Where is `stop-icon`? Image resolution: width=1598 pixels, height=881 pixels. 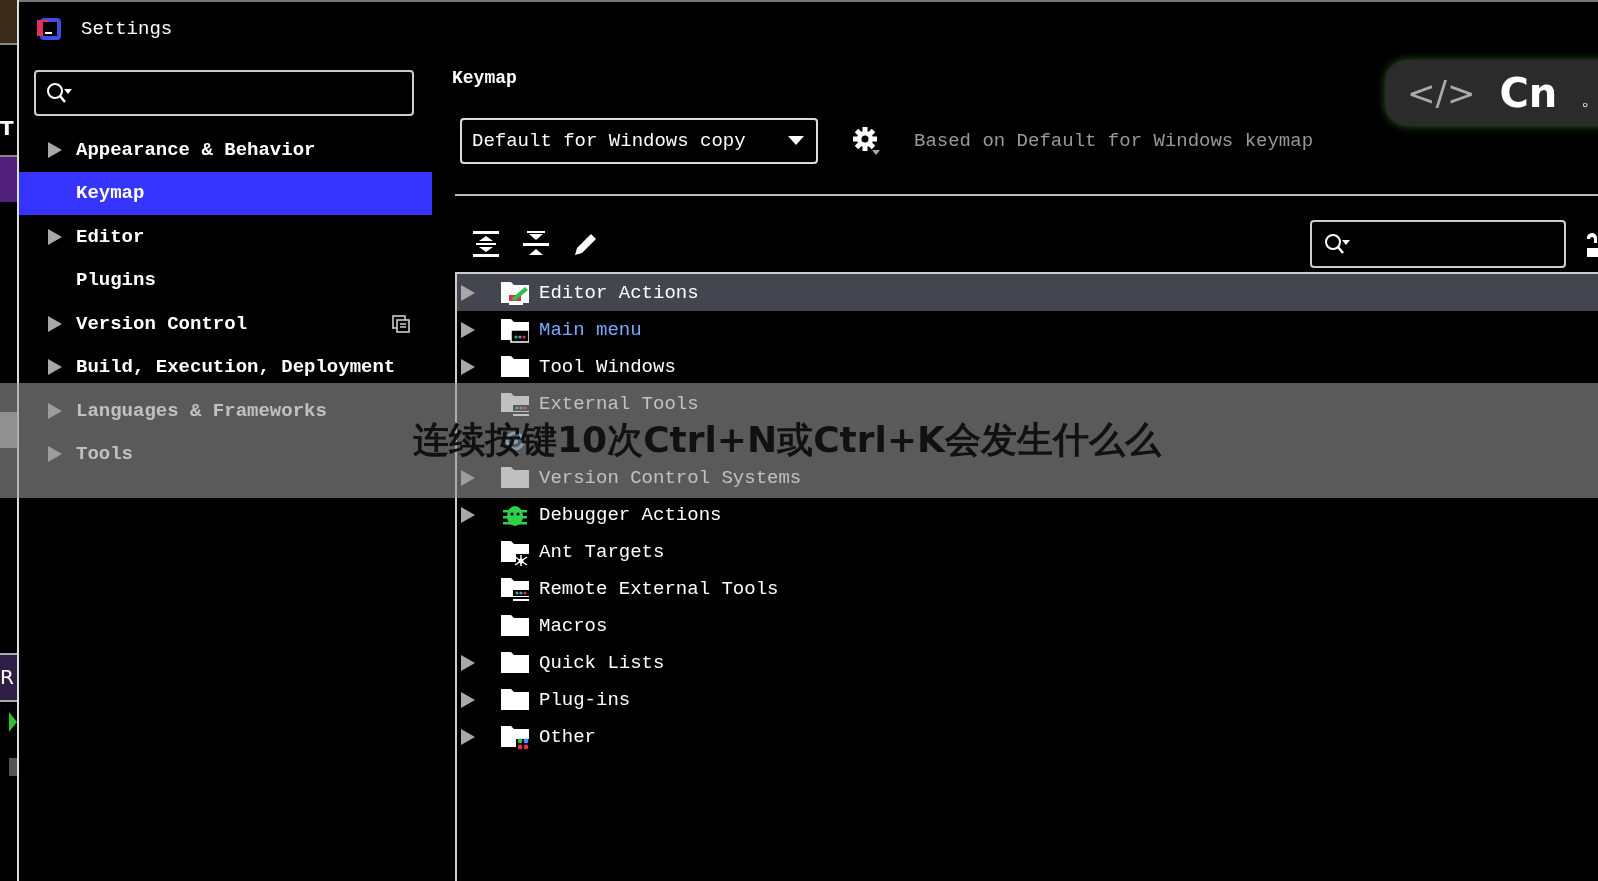 stop-icon is located at coordinates (12, 767).